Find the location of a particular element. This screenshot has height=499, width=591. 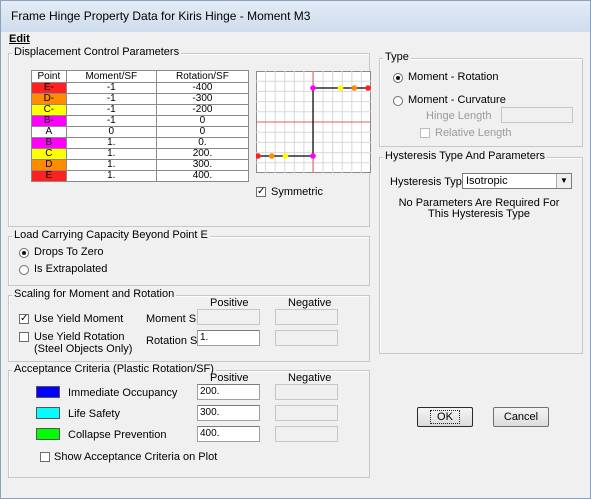

rotation-cell: -400 is located at coordinates (202, 88).